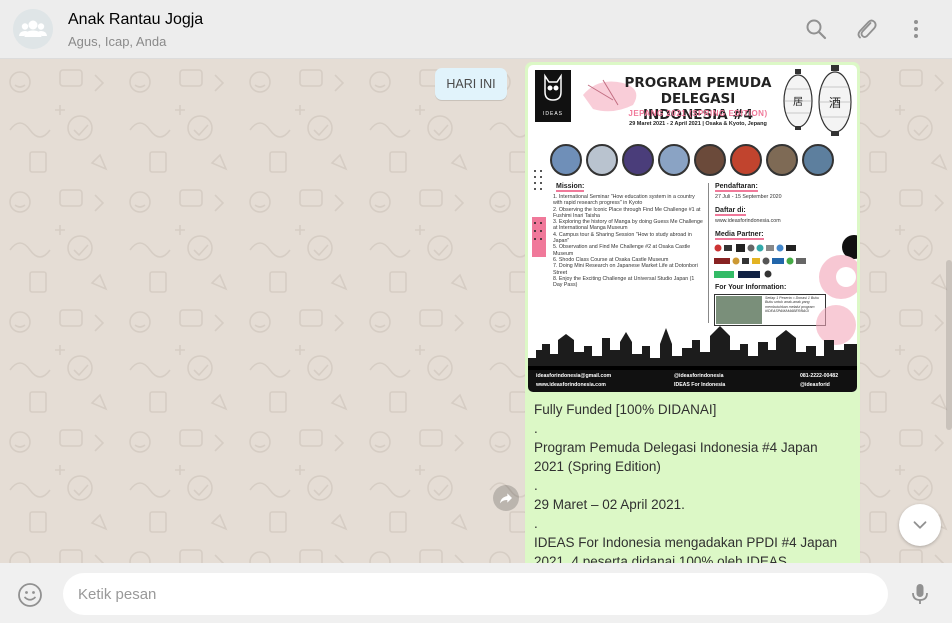  Describe the element at coordinates (471, 84) in the screenshot. I see `date-chip: HARI INI` at that location.